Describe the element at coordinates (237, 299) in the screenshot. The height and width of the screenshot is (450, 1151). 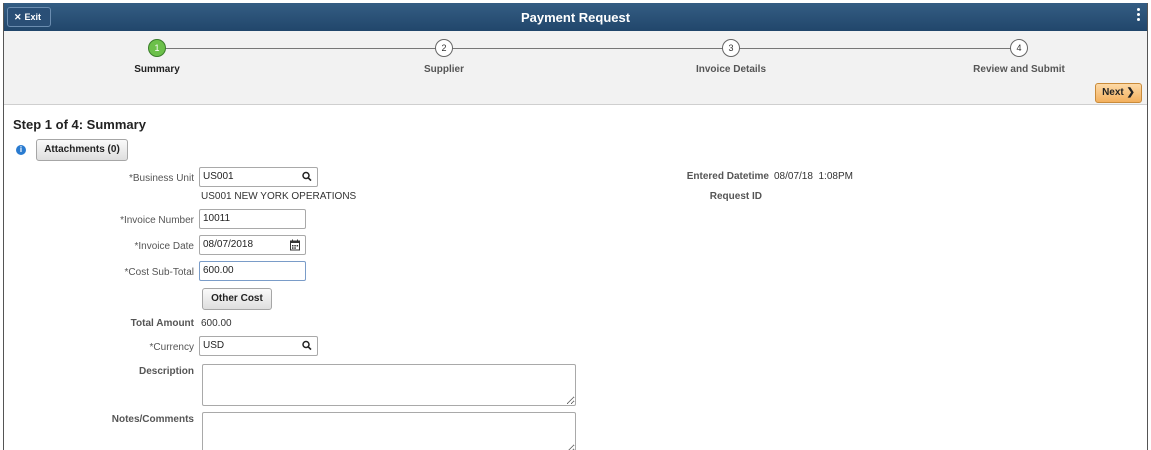
I see `other-cost-button: Other Cost` at that location.